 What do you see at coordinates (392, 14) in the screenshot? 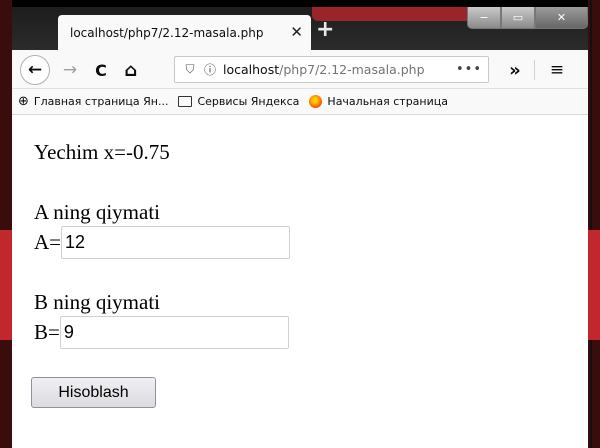
I see `titlebar-glow` at bounding box center [392, 14].